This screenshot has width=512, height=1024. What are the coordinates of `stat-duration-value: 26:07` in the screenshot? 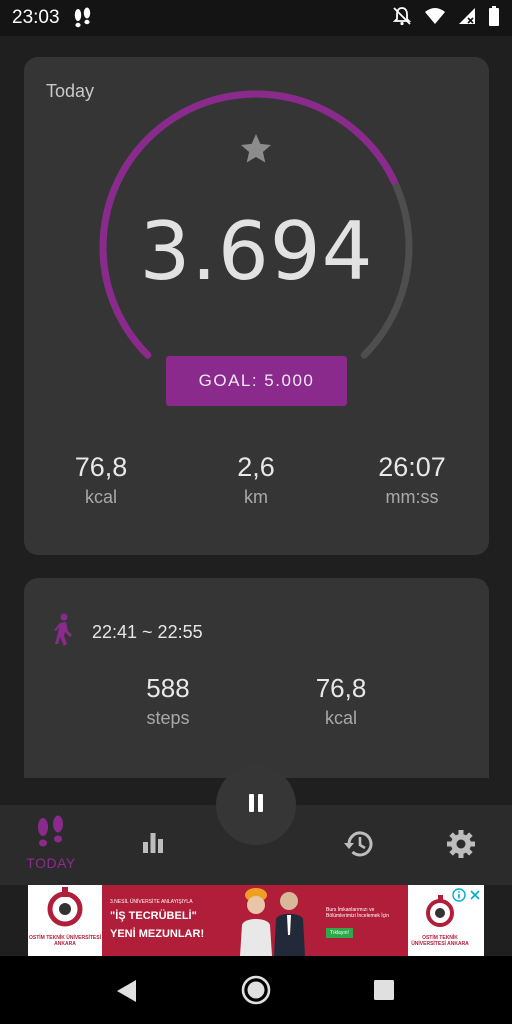 It's located at (412, 467).